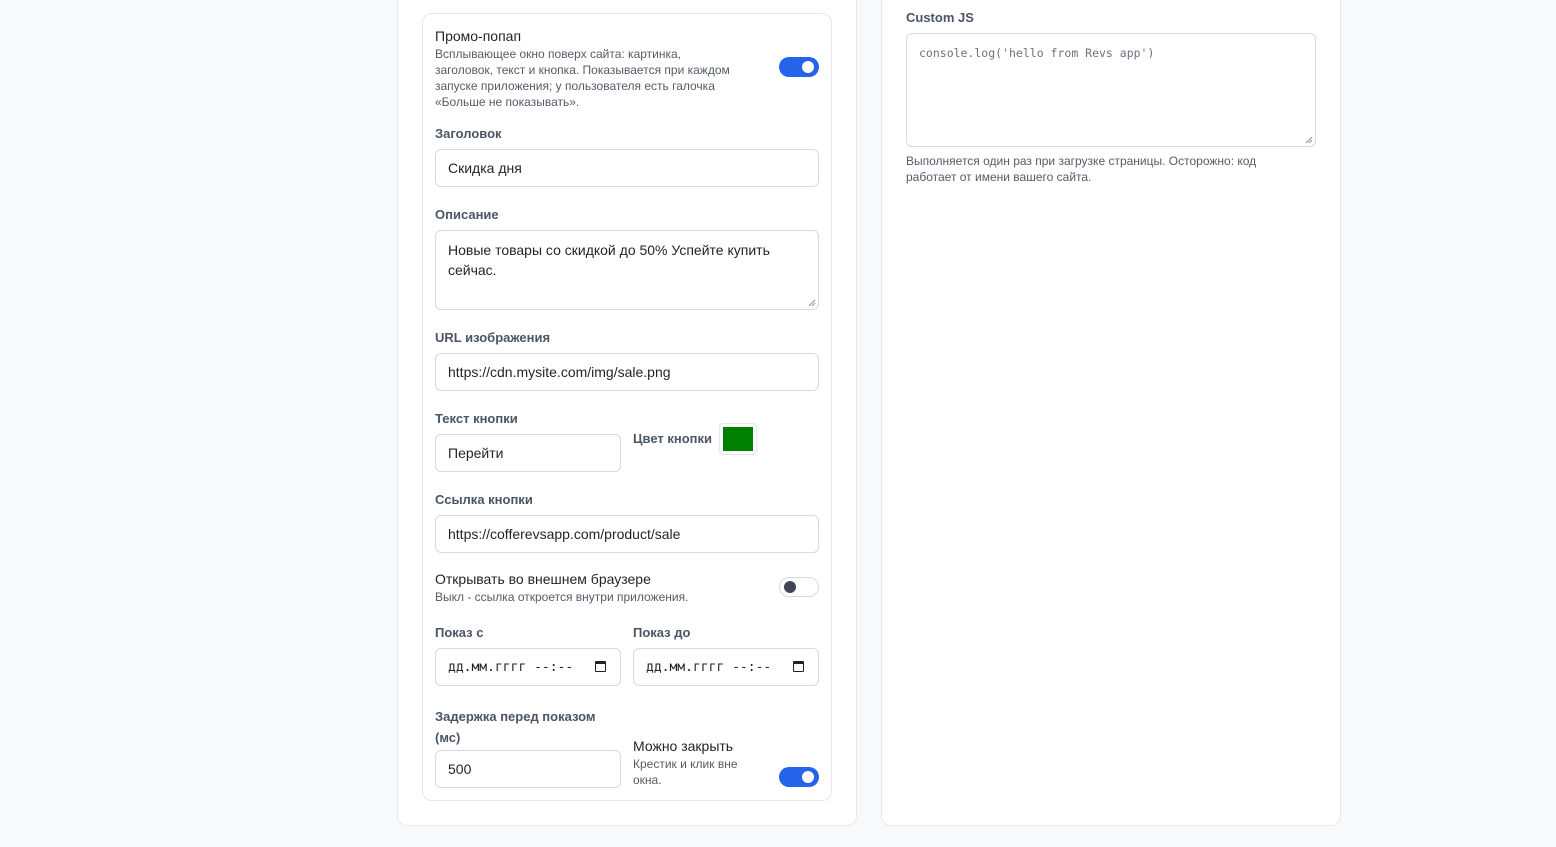 This screenshot has height=847, width=1556. I want to click on show-to-placeholder: дд.мм.гггг --:--, so click(709, 667).